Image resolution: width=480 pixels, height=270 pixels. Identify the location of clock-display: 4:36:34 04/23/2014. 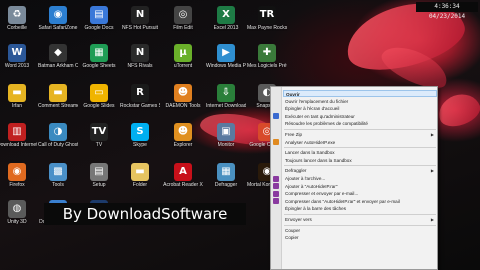
(447, 11).